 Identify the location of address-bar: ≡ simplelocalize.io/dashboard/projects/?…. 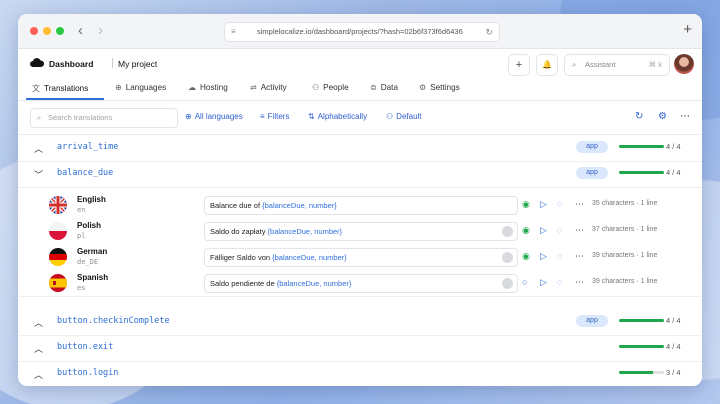
(362, 32).